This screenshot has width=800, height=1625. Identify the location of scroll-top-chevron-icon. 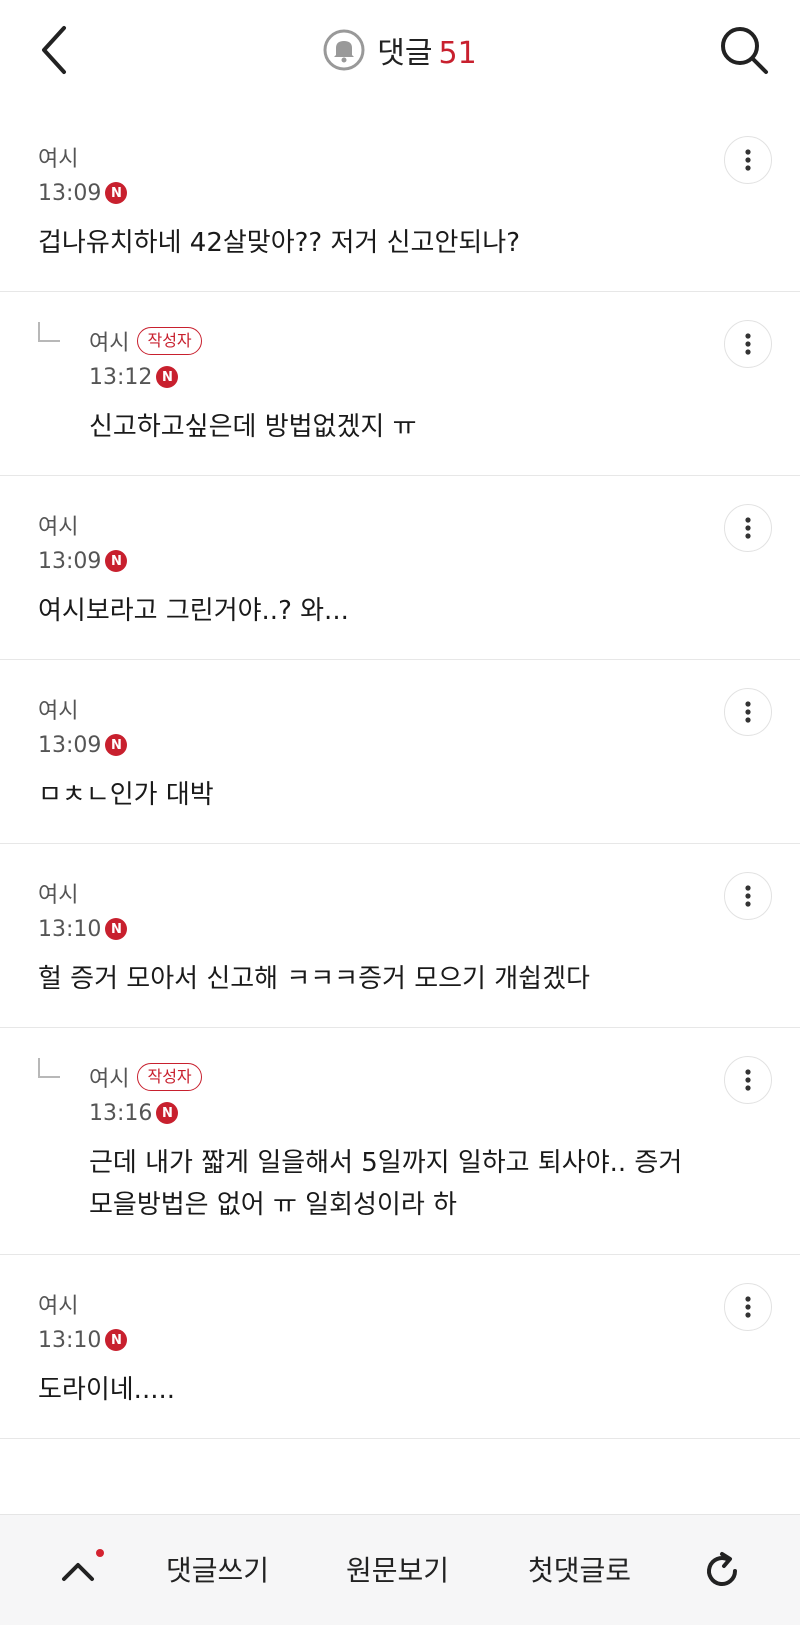
(78, 1571).